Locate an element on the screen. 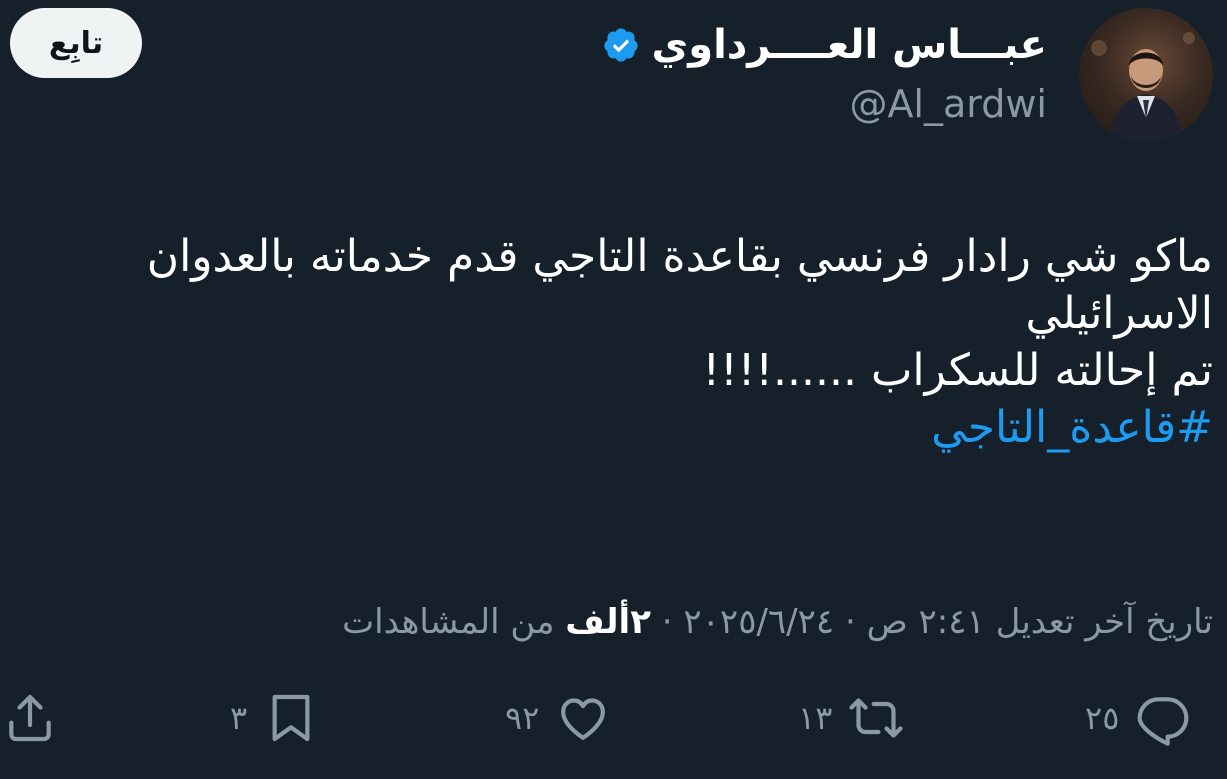 The width and height of the screenshot is (1227, 779). tweet-line: تم إحالته للسكراب ......!!!! is located at coordinates (957, 370).